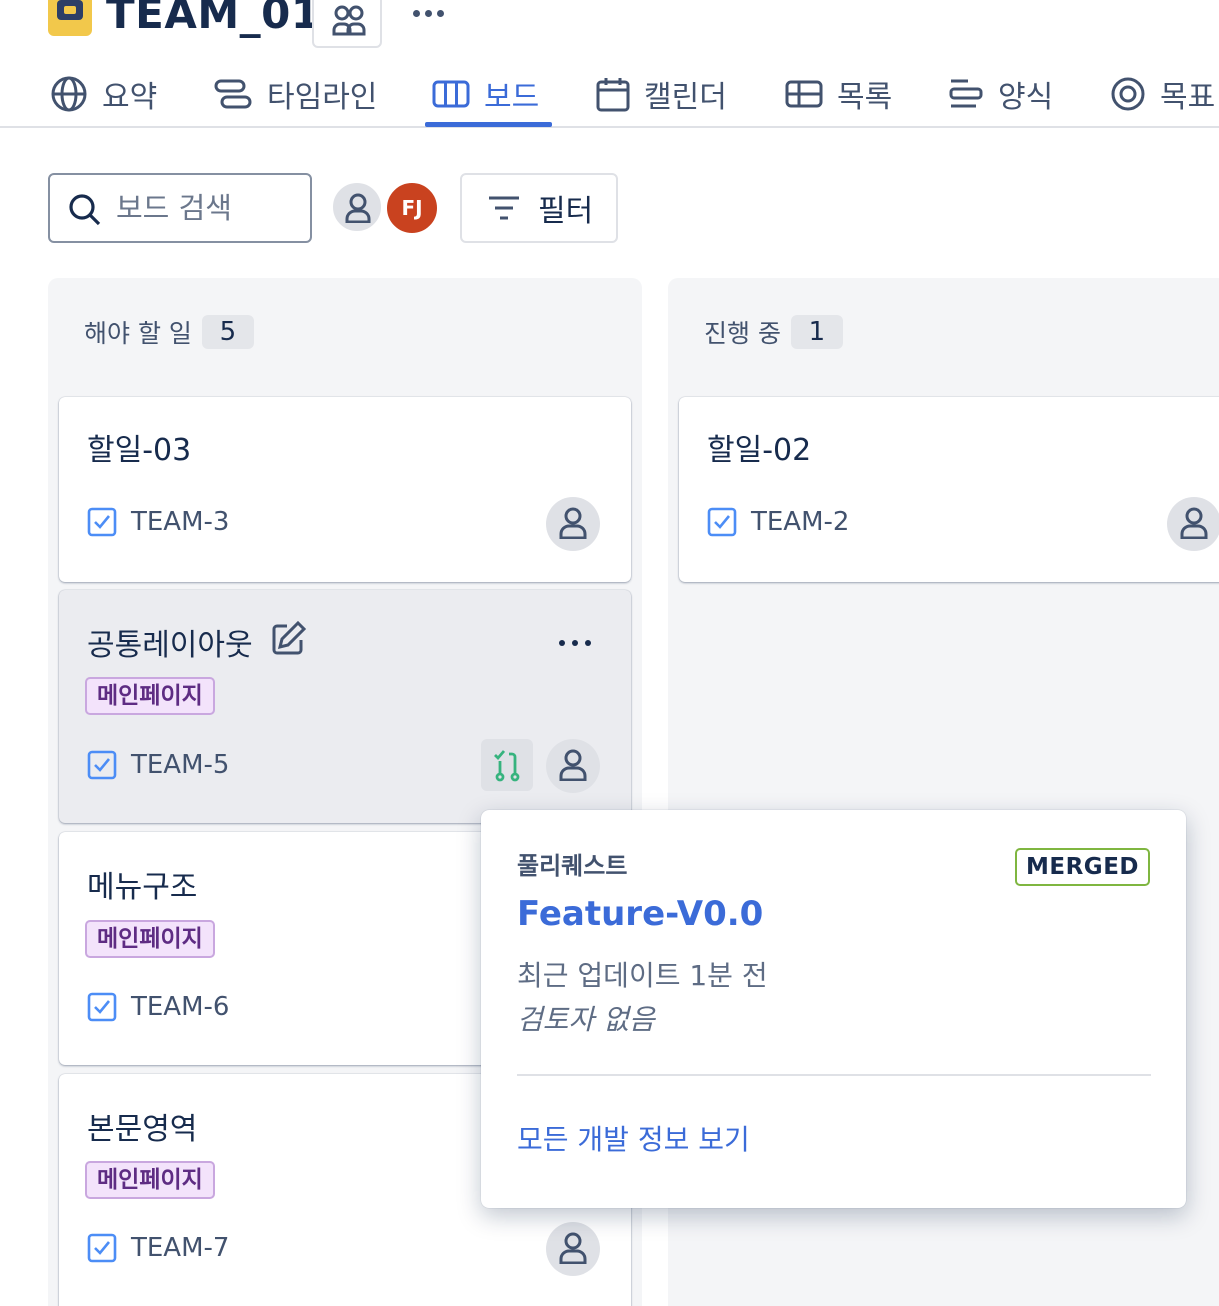 The height and width of the screenshot is (1306, 1219). Describe the element at coordinates (206, 208) in the screenshot. I see `search-input` at that location.